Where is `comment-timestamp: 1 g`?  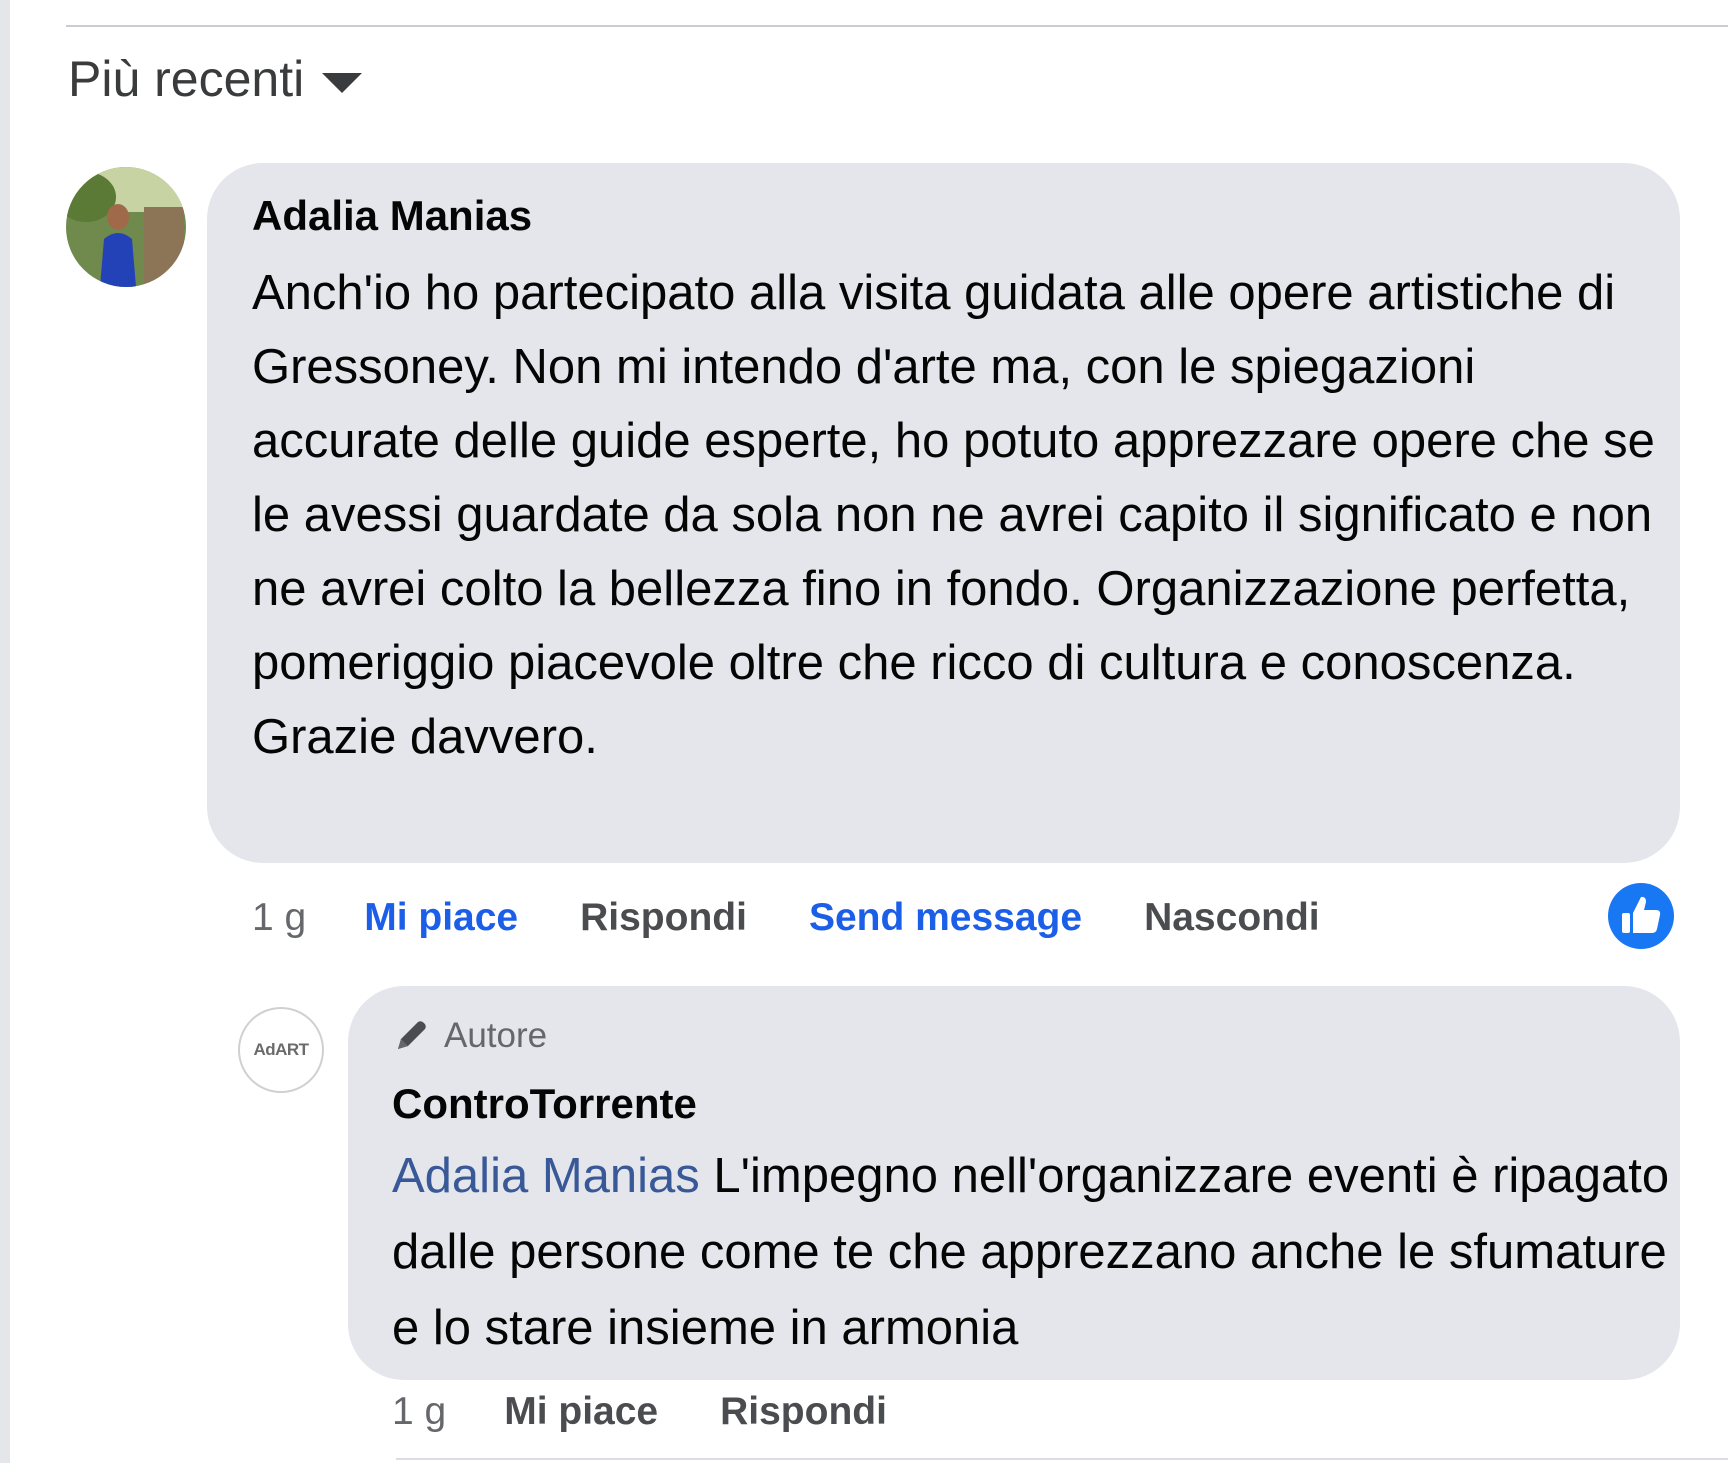
comment-timestamp: 1 g is located at coordinates (279, 918).